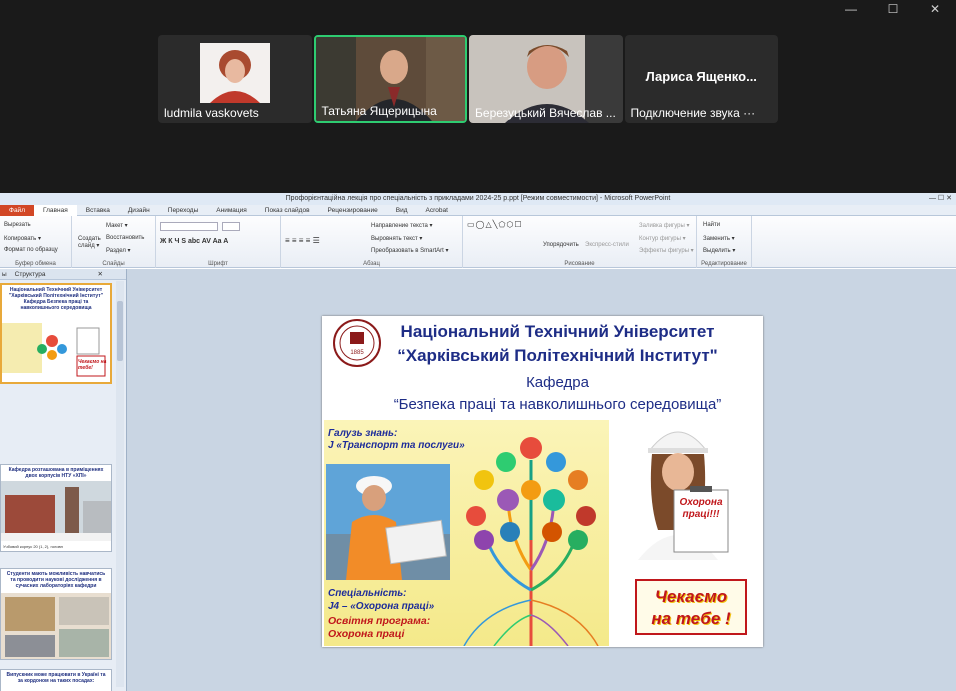 This screenshot has width=956, height=691. Describe the element at coordinates (579, 264) in the screenshot. I see `group-label: Рисование` at that location.